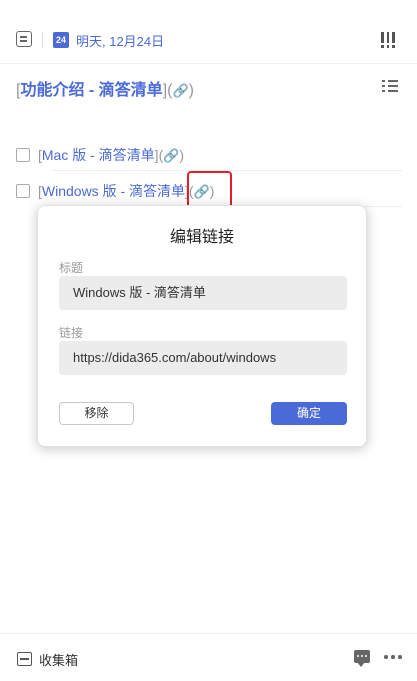  Describe the element at coordinates (309, 413) in the screenshot. I see `confirm-button: 确定` at that location.